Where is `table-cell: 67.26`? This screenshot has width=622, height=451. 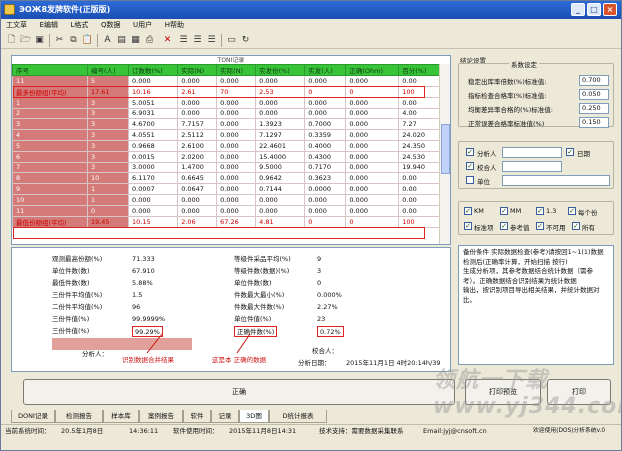 table-cell: 67.26 is located at coordinates (236, 221).